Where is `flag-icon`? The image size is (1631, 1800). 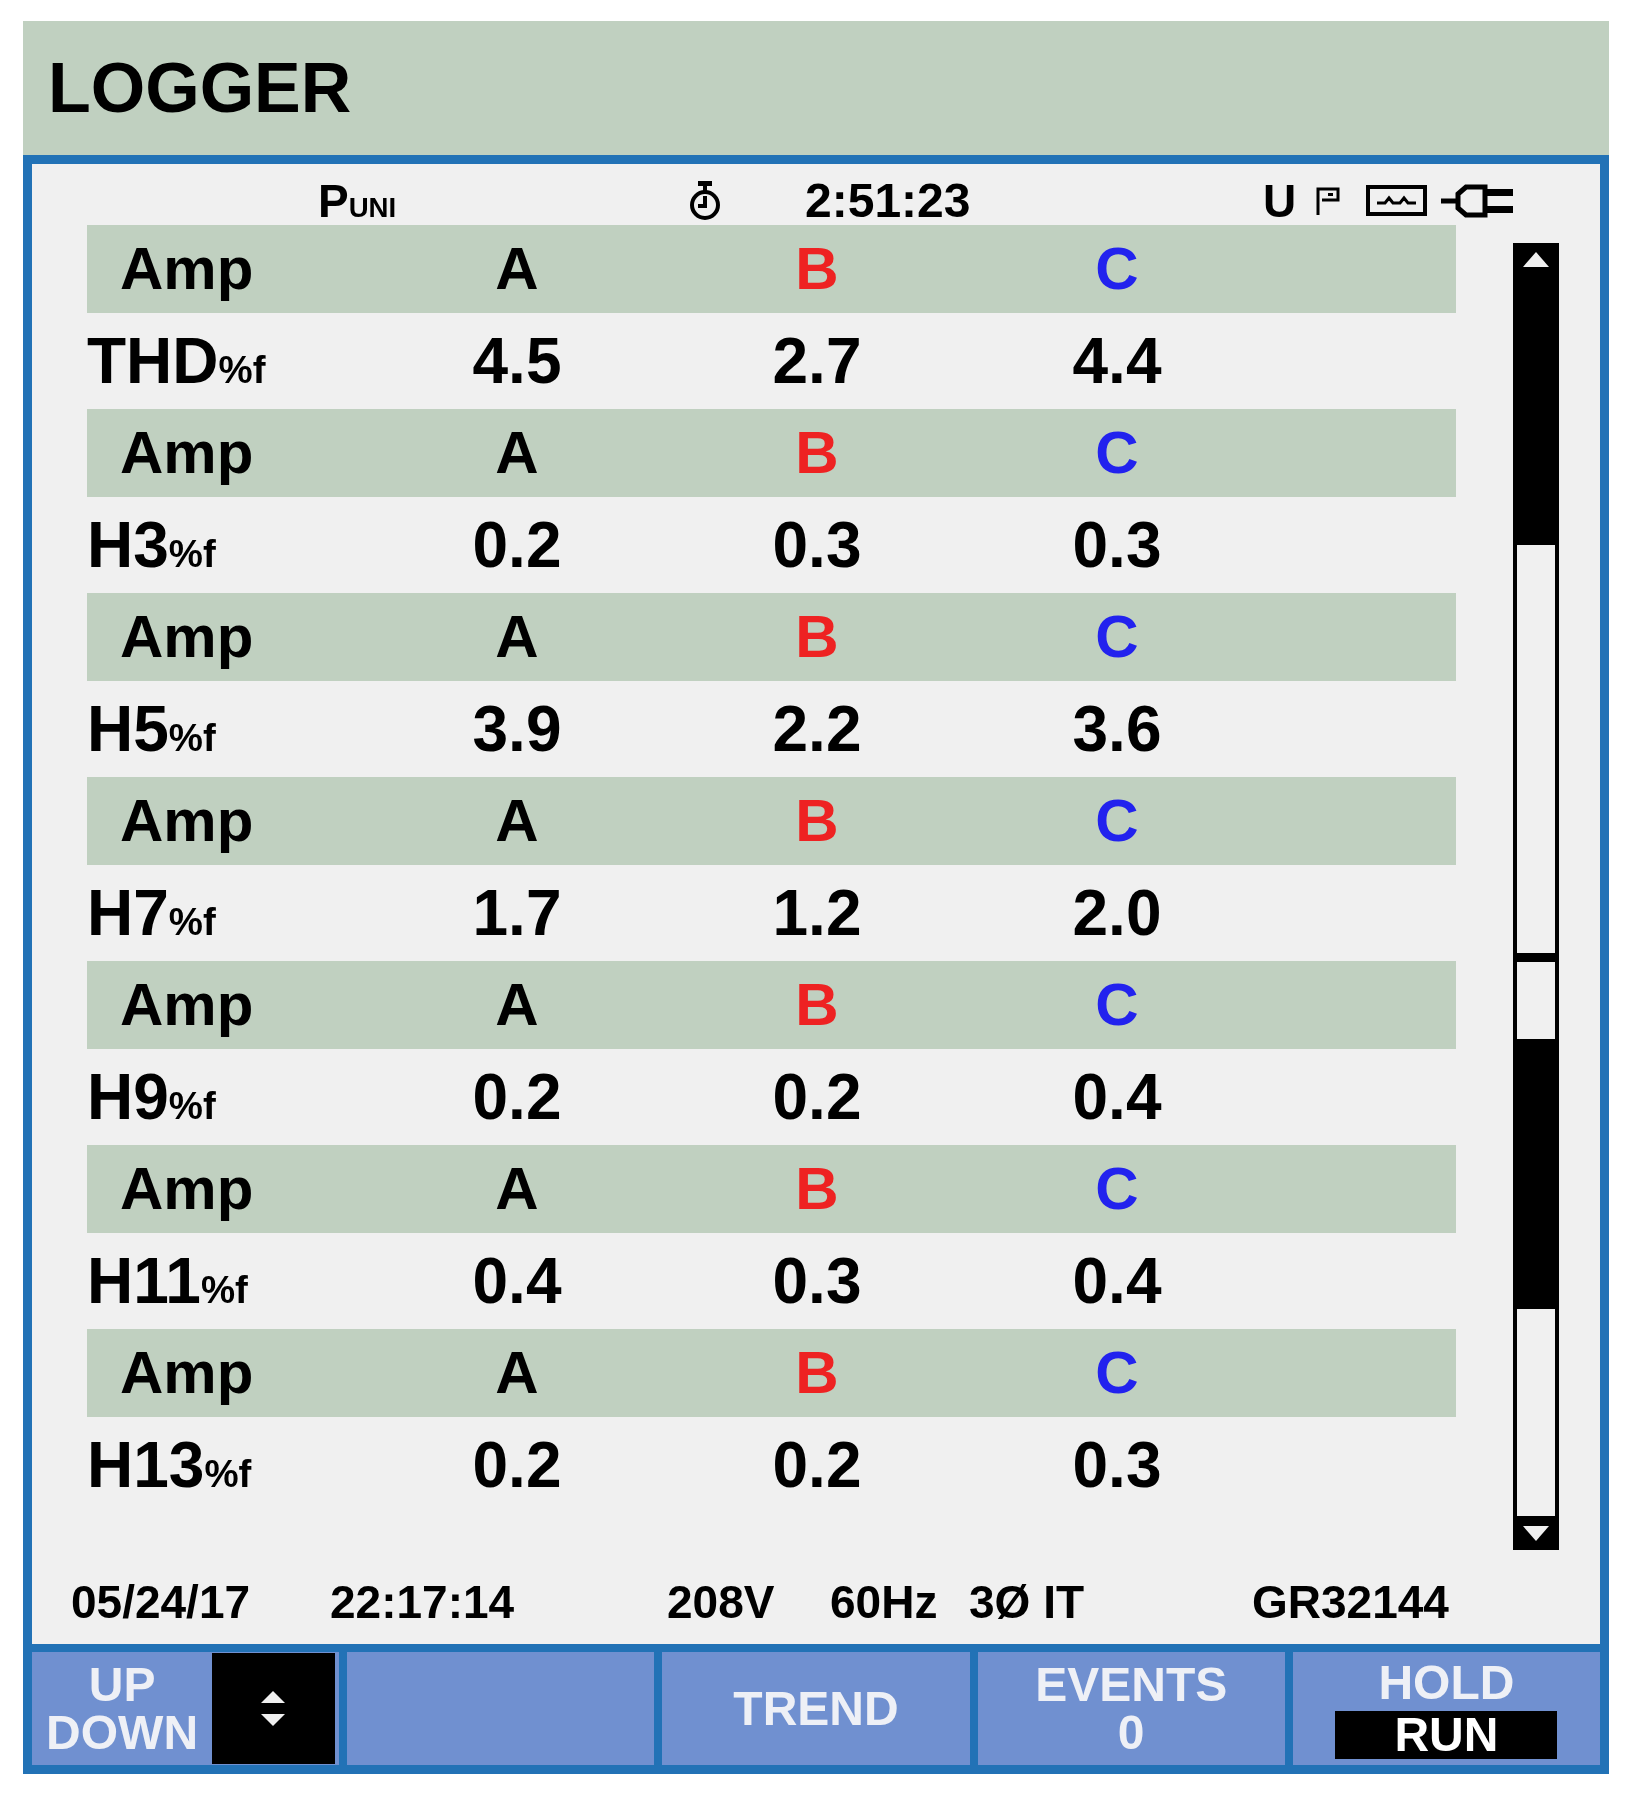 flag-icon is located at coordinates (1328, 200).